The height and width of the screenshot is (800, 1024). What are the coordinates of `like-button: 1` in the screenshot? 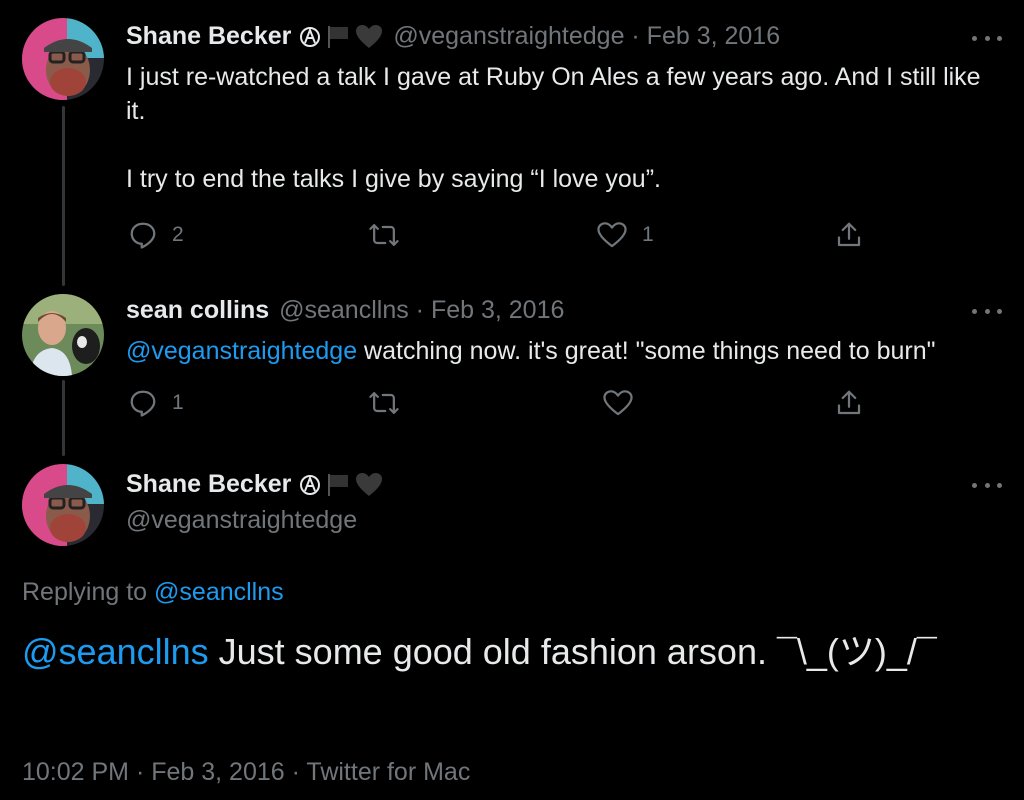 It's located at (625, 235).